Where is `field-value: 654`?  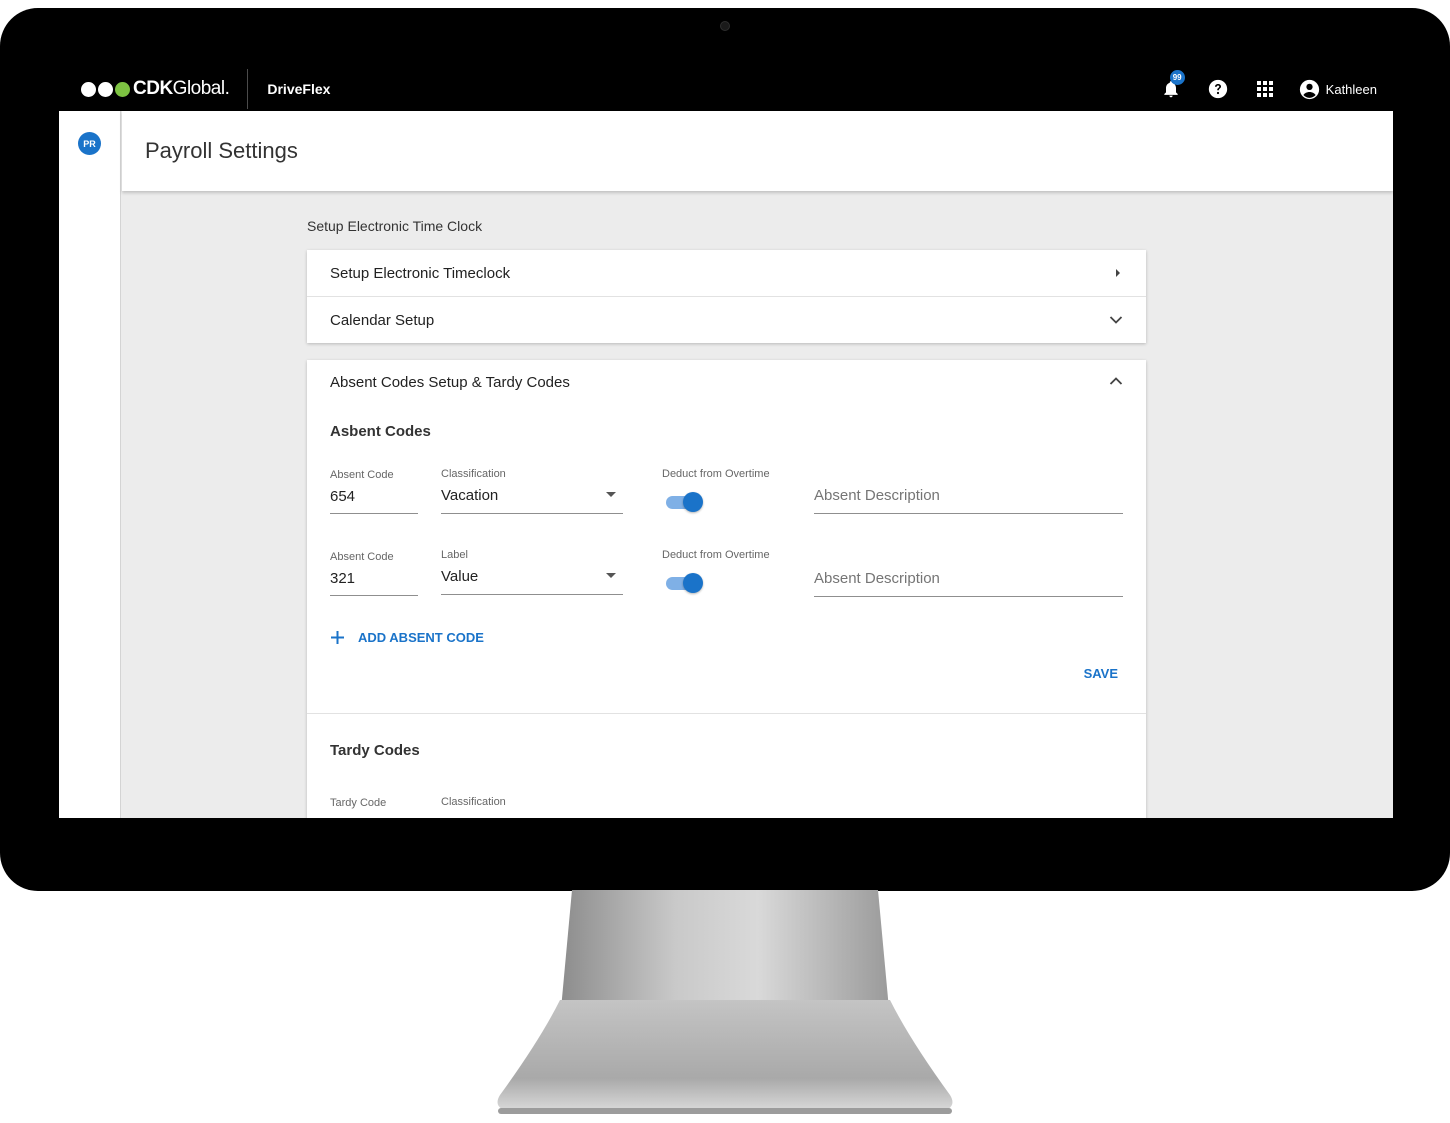 field-value: 654 is located at coordinates (343, 496).